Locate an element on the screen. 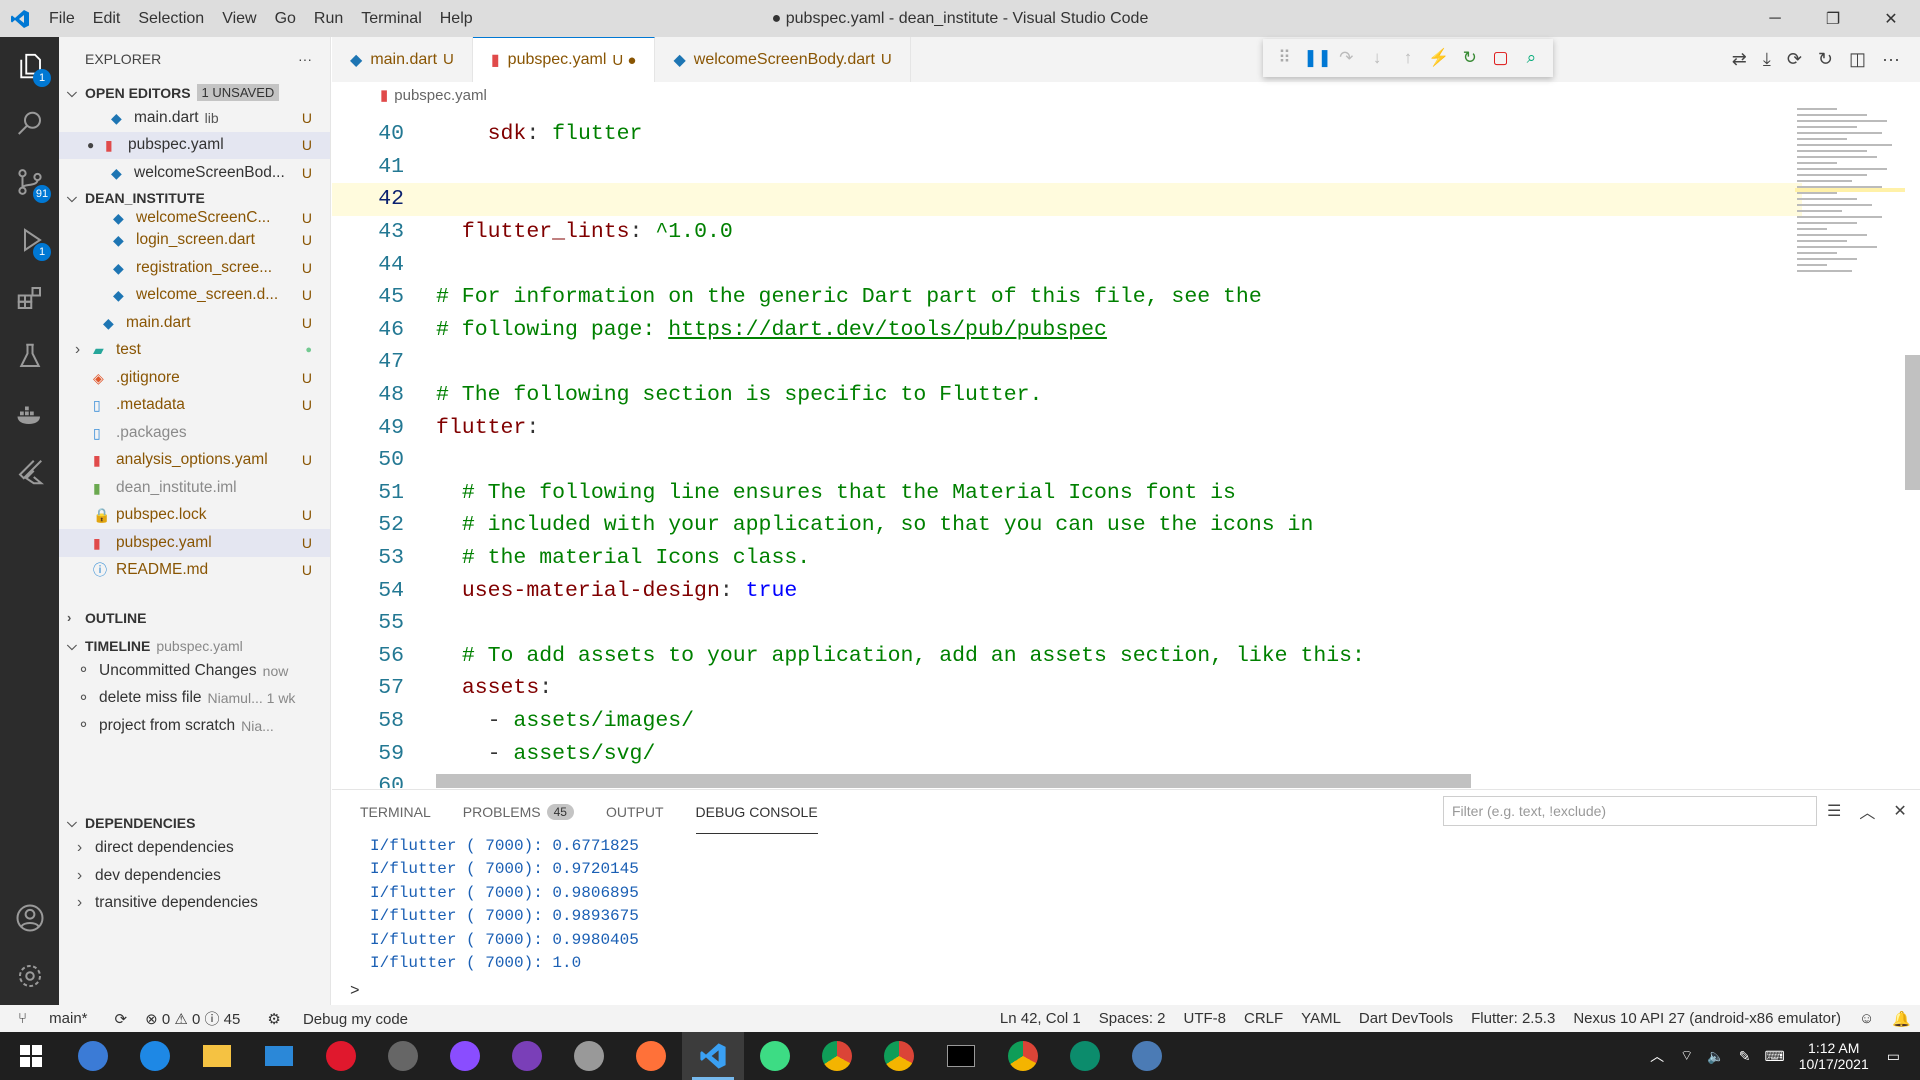  docker-icon is located at coordinates (29, 414).